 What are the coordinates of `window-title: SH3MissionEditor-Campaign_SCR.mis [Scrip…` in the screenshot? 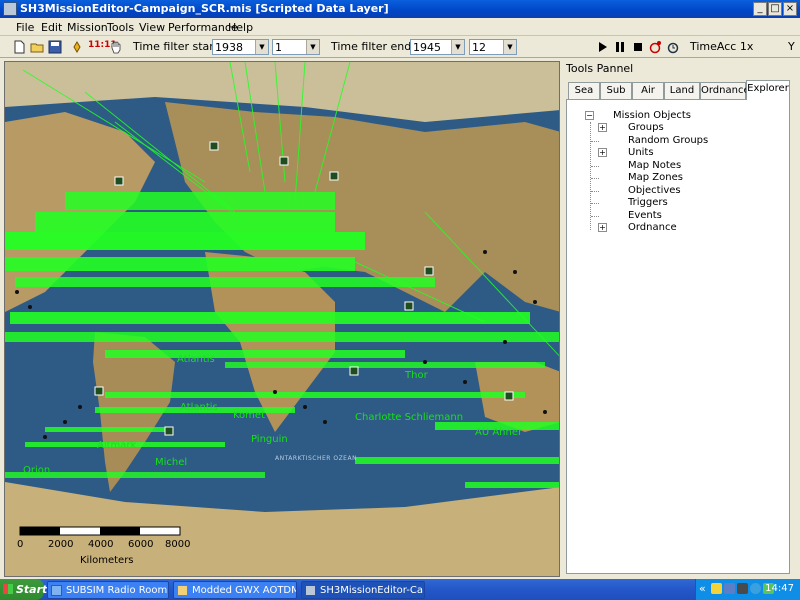 It's located at (204, 8).